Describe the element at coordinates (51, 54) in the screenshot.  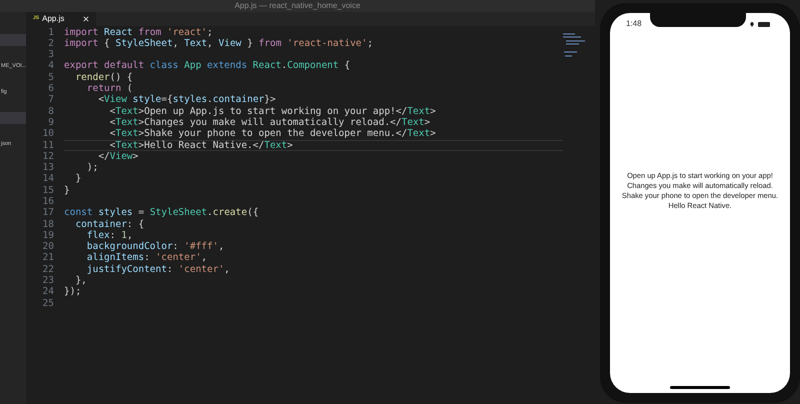
I see `line-number: 3` at that location.